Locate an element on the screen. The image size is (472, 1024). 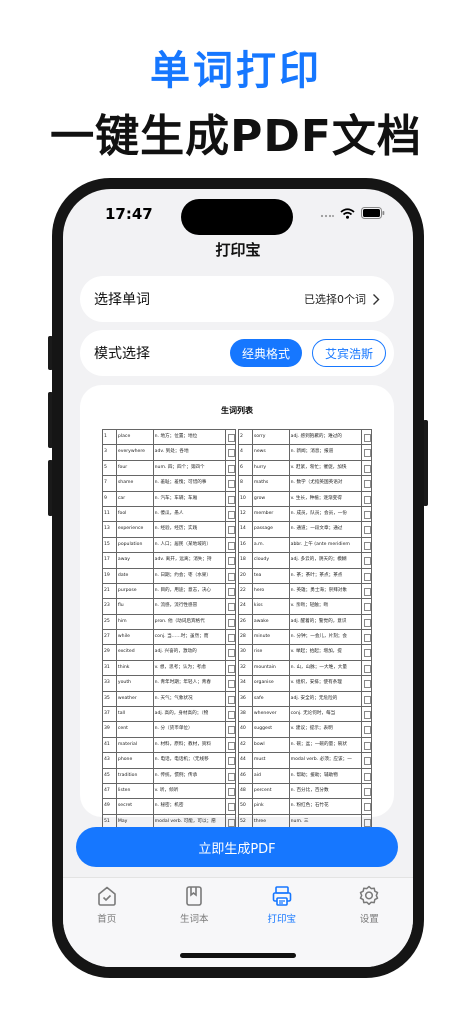
word-row: 46 aid n. 帮助；援助；辅助物 is located at coordinates (305, 776).